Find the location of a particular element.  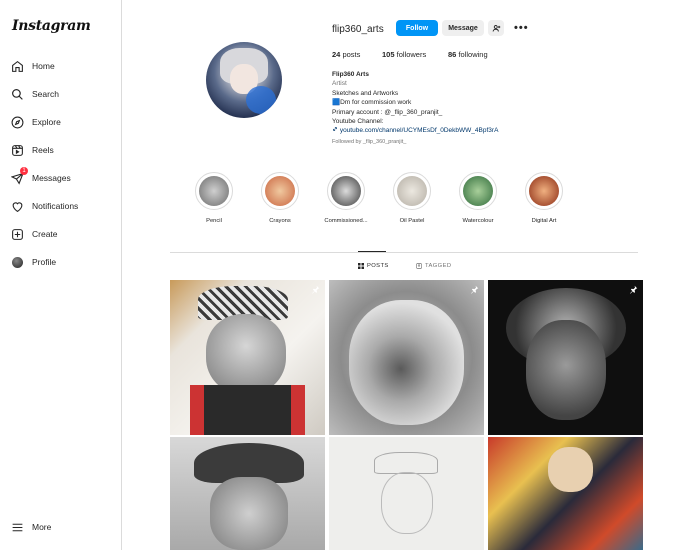

sidebar-item-label: Reels is located at coordinates (43, 150).